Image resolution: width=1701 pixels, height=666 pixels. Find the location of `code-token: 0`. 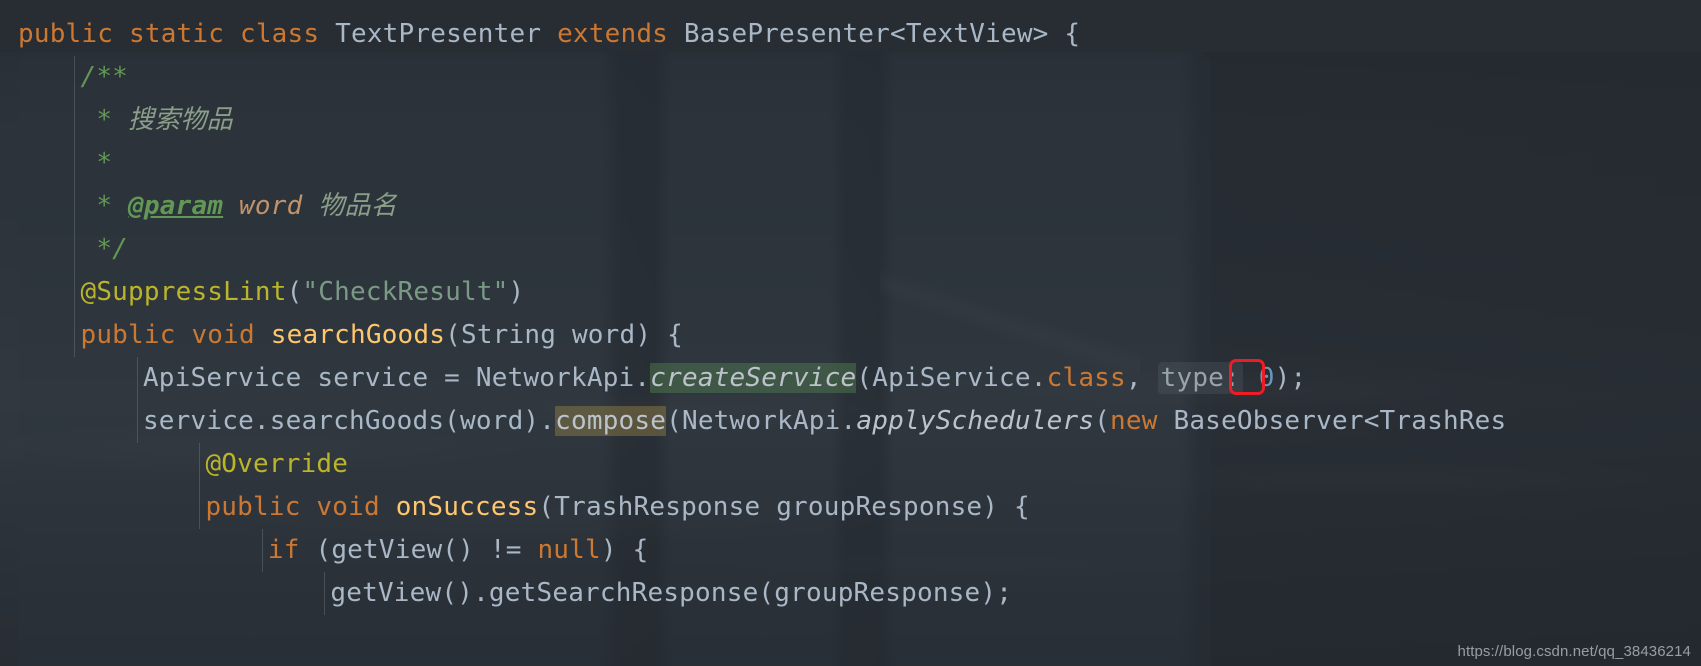

code-token: 0 is located at coordinates (1266, 378).